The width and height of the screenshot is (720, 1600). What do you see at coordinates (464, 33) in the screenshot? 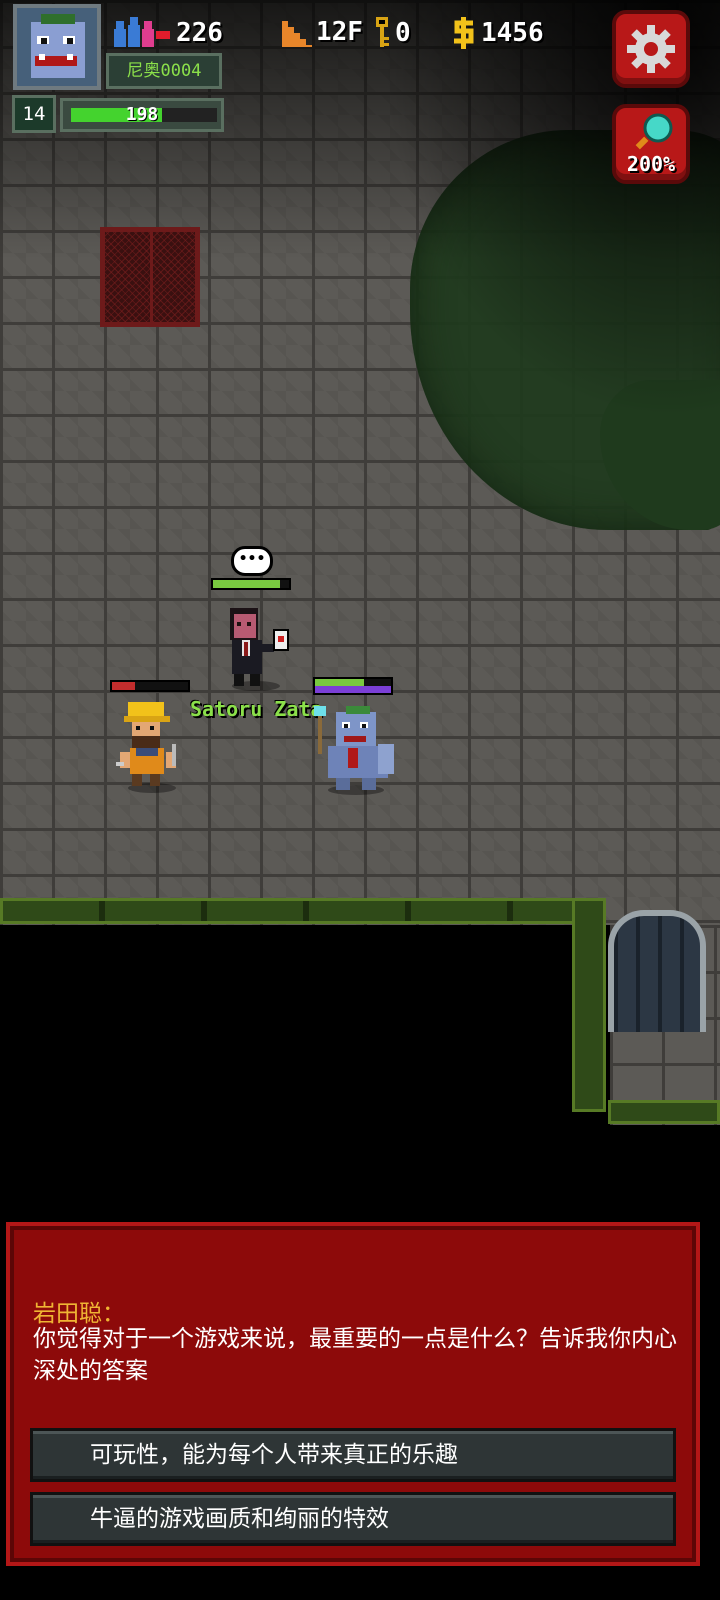
I see `gold-icon` at bounding box center [464, 33].